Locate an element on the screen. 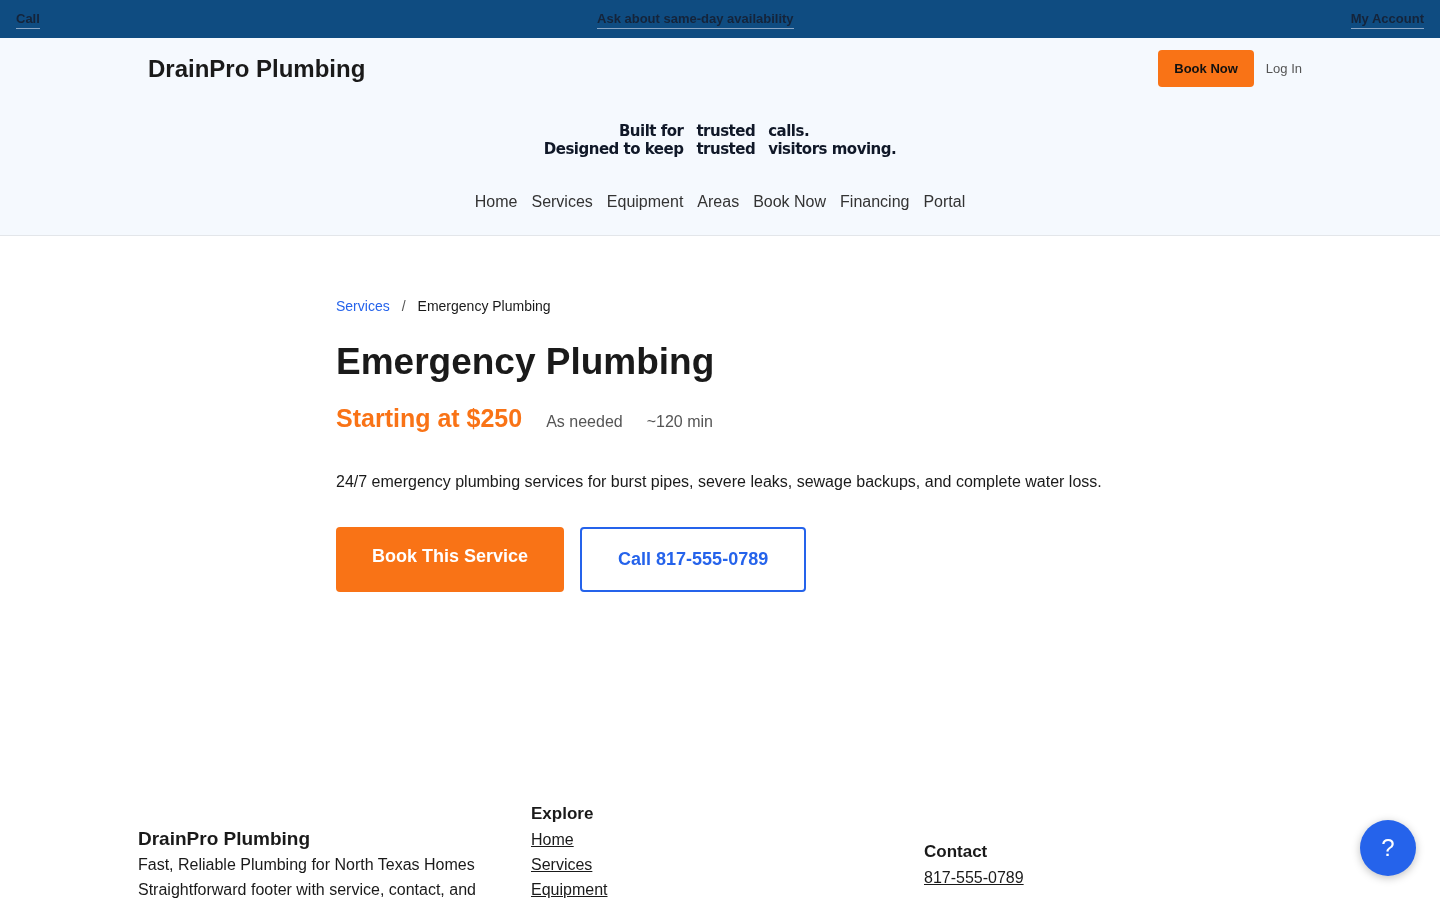  page-title: Emergency Plumbing is located at coordinates (526, 362).